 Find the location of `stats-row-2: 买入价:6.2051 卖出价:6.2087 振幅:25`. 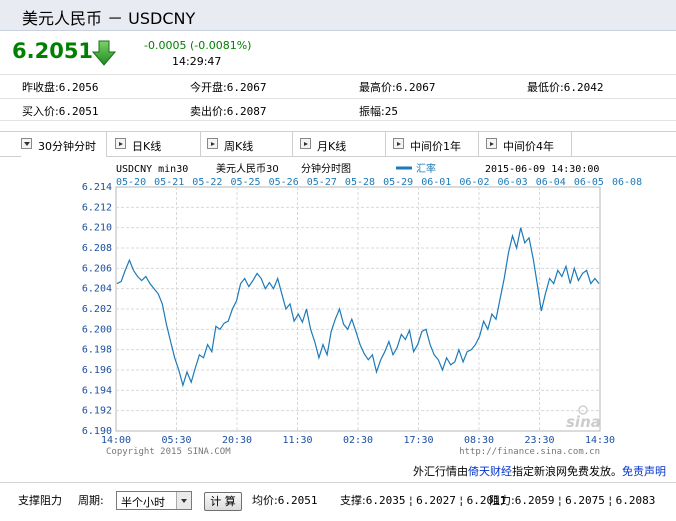

stats-row-2: 买入价:6.2051 卖出价:6.2087 振幅:25 is located at coordinates (338, 109).